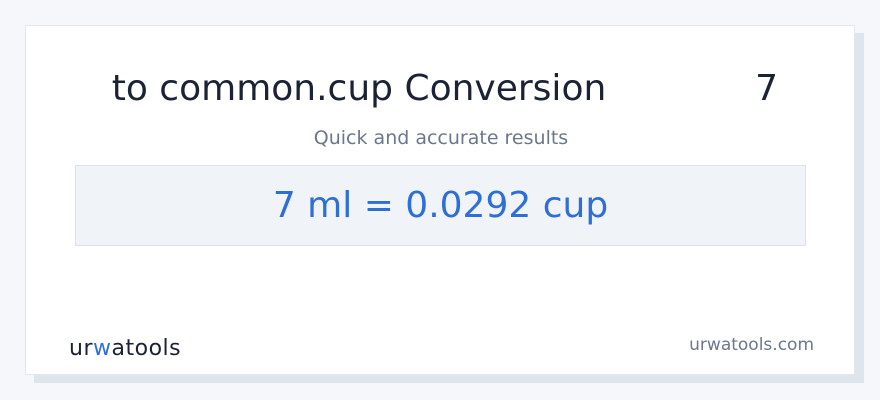 The height and width of the screenshot is (400, 880). Describe the element at coordinates (359, 88) in the screenshot. I see `page-title: to common.cup Conversion` at that location.